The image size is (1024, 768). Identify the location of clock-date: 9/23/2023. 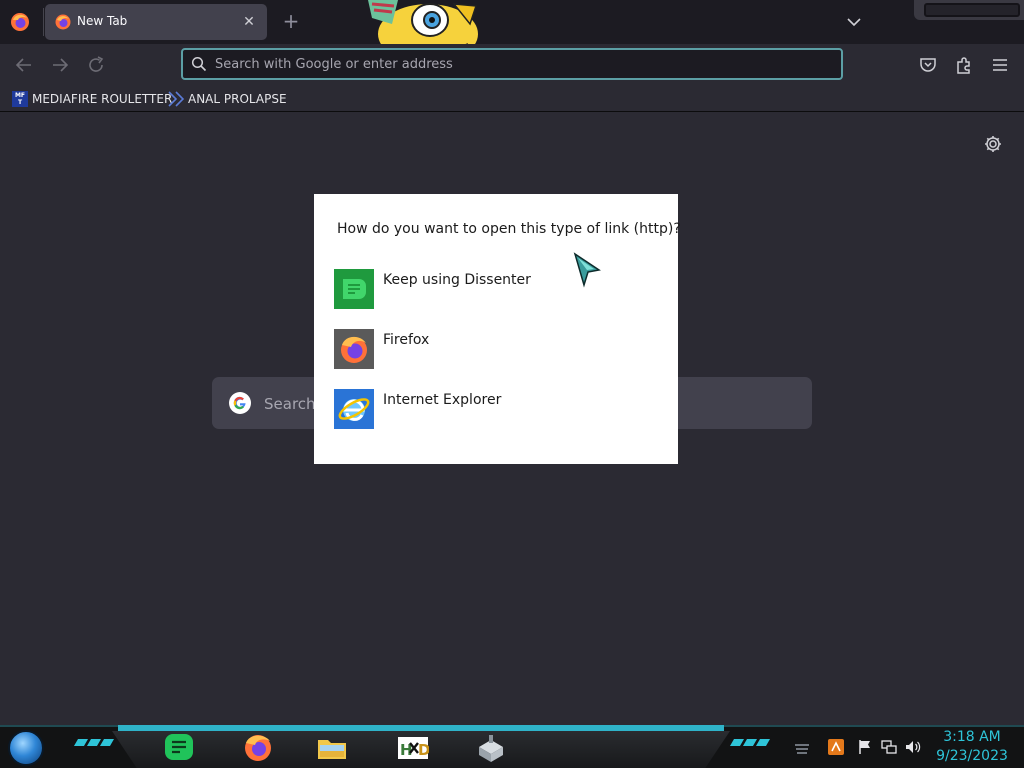
(972, 756).